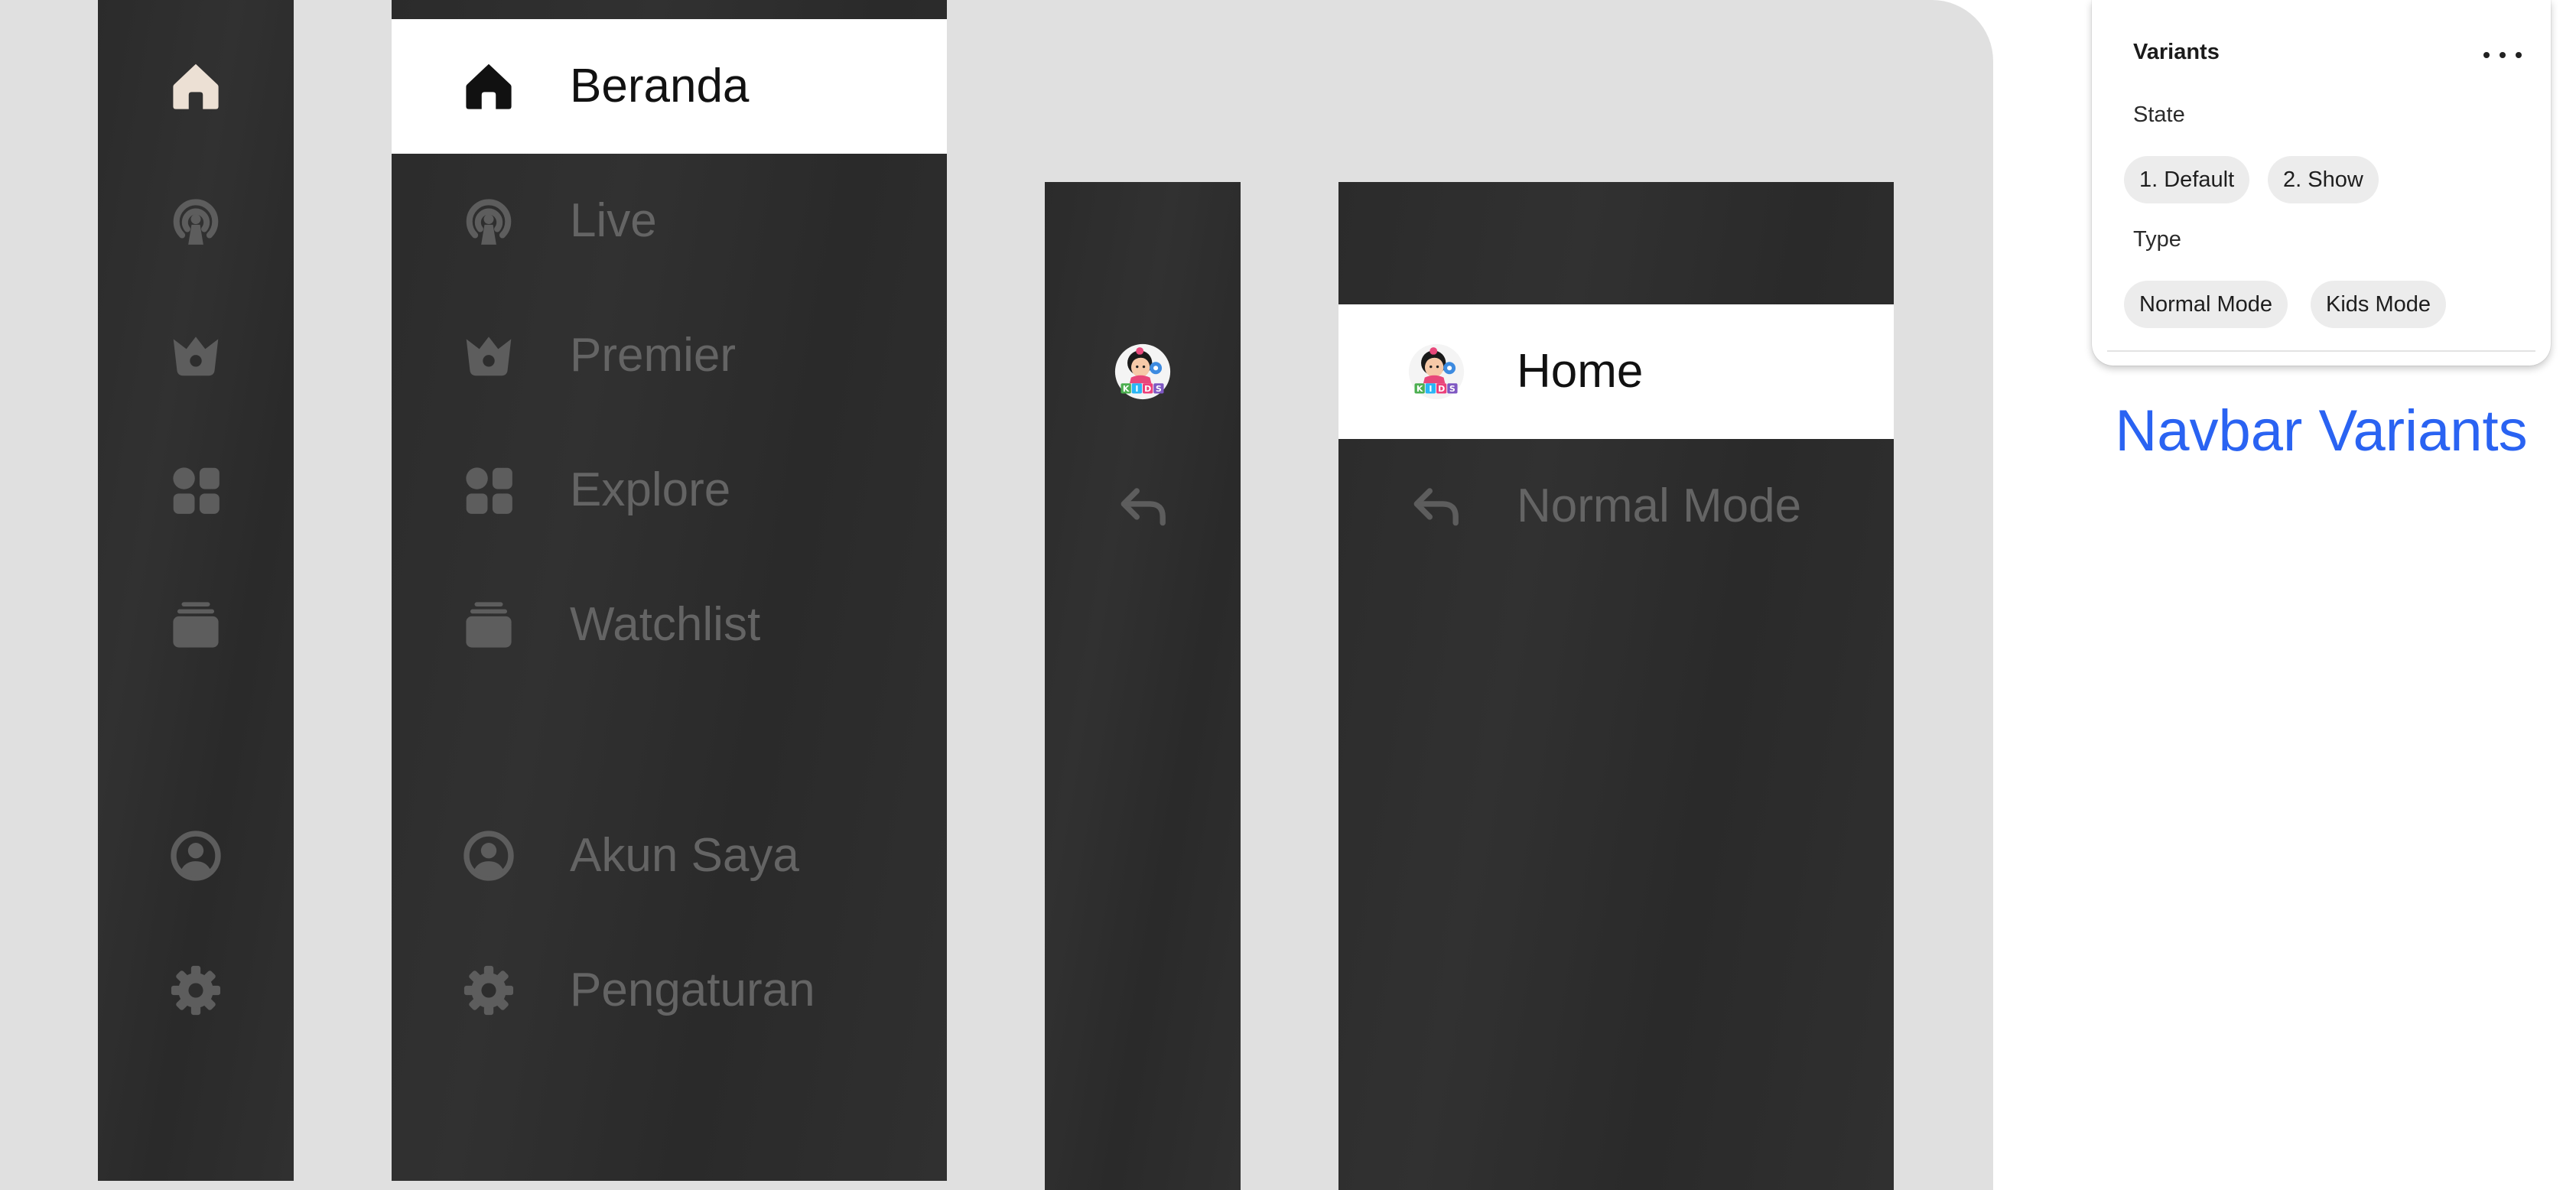 The width and height of the screenshot is (2576, 1190). Describe the element at coordinates (2157, 239) in the screenshot. I see `type-label: Type` at that location.